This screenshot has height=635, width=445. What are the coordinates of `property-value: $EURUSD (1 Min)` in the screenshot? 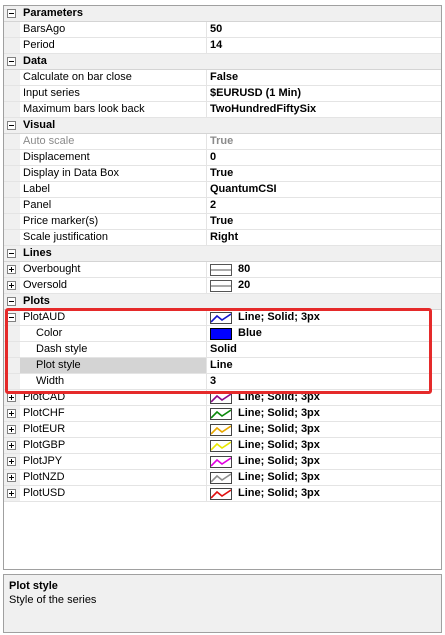 It's located at (324, 93).